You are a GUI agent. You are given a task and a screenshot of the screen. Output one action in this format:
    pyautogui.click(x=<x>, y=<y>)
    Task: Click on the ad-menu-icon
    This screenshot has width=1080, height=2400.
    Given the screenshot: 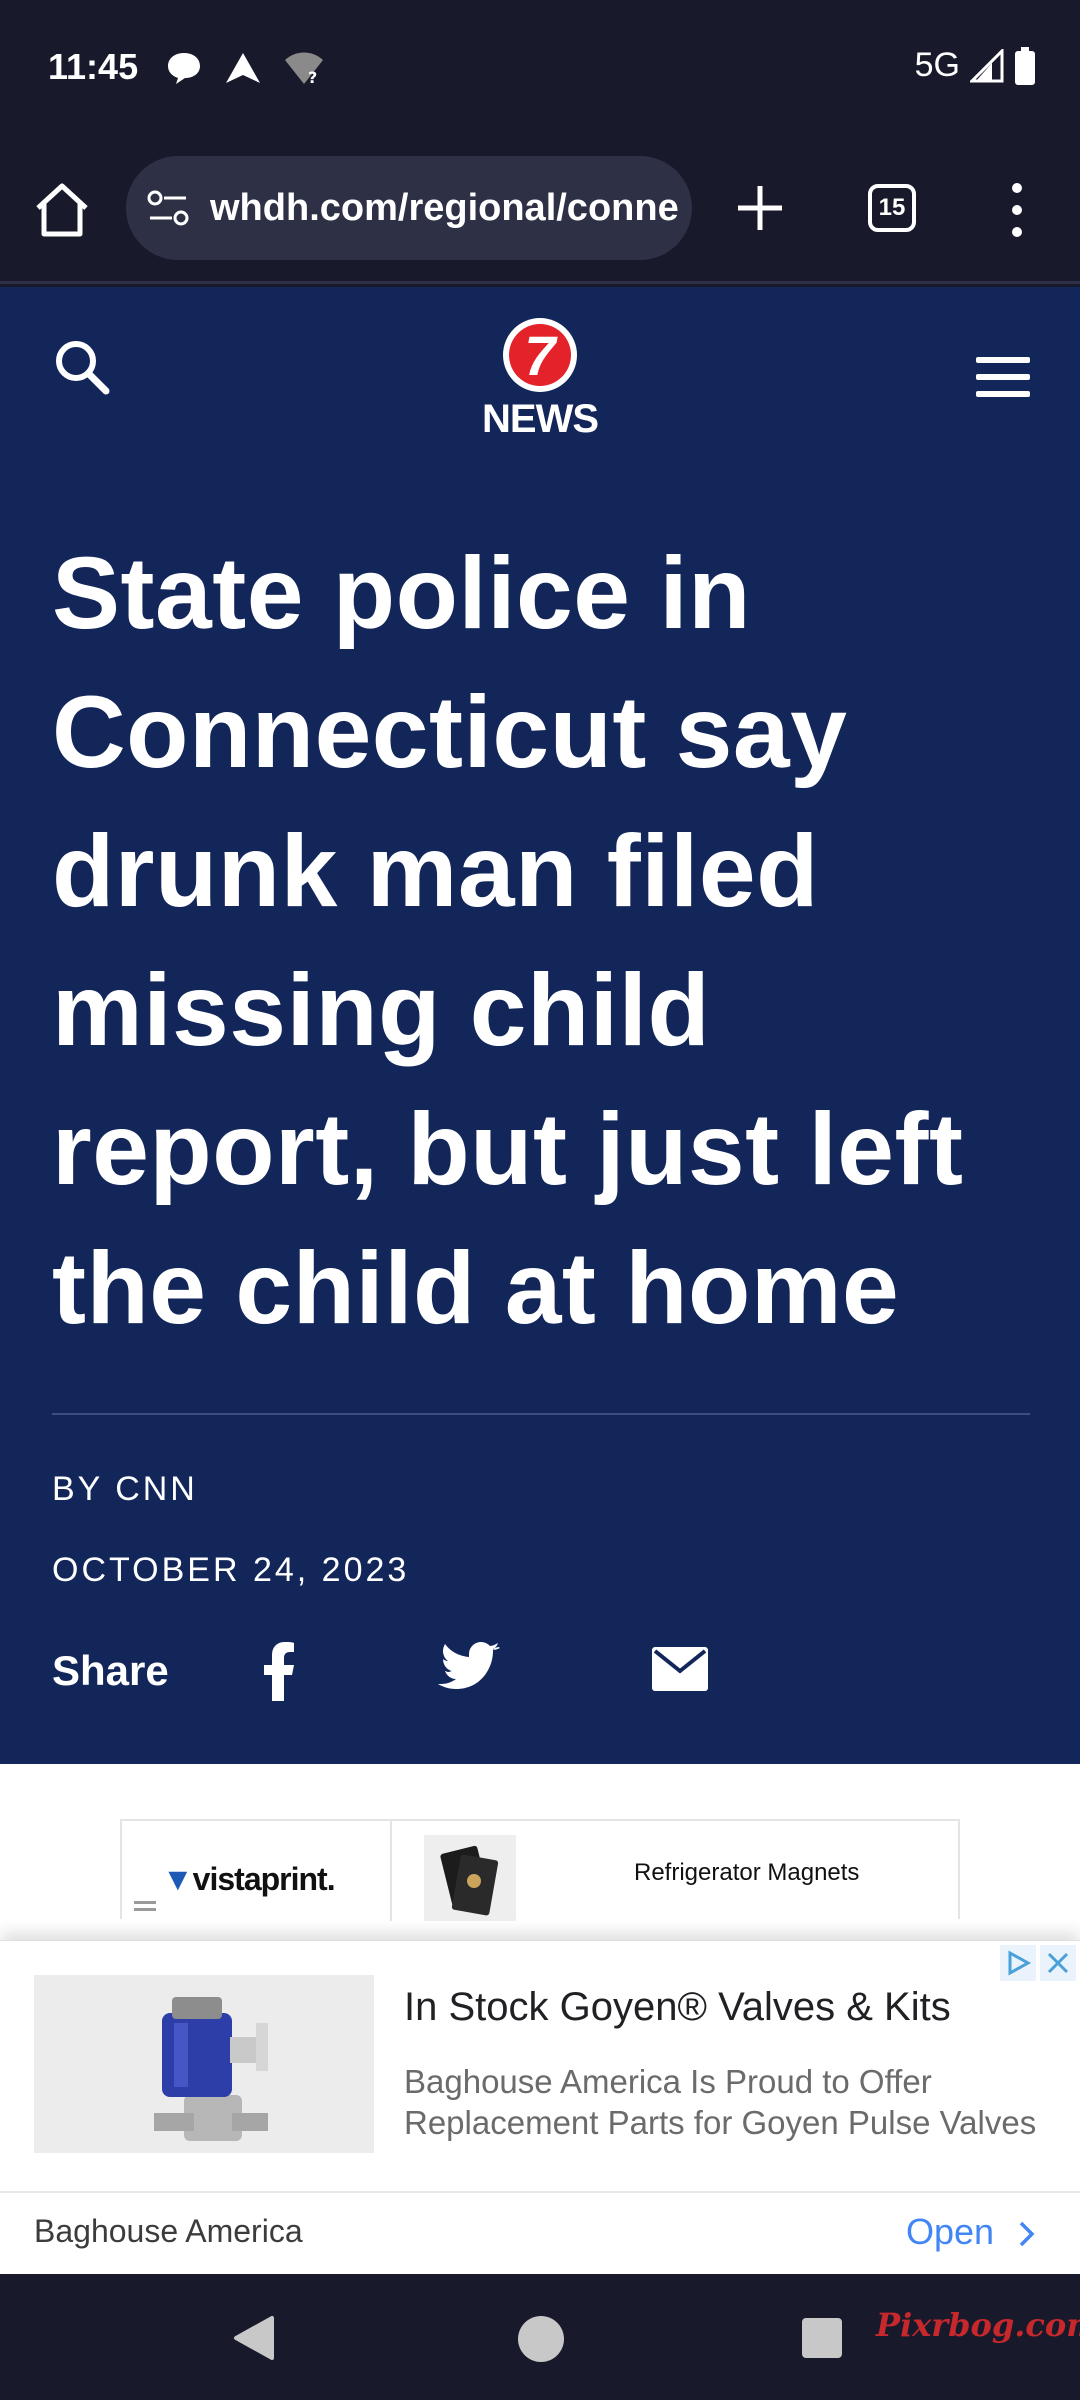 What is the action you would take?
    pyautogui.click(x=145, y=1908)
    